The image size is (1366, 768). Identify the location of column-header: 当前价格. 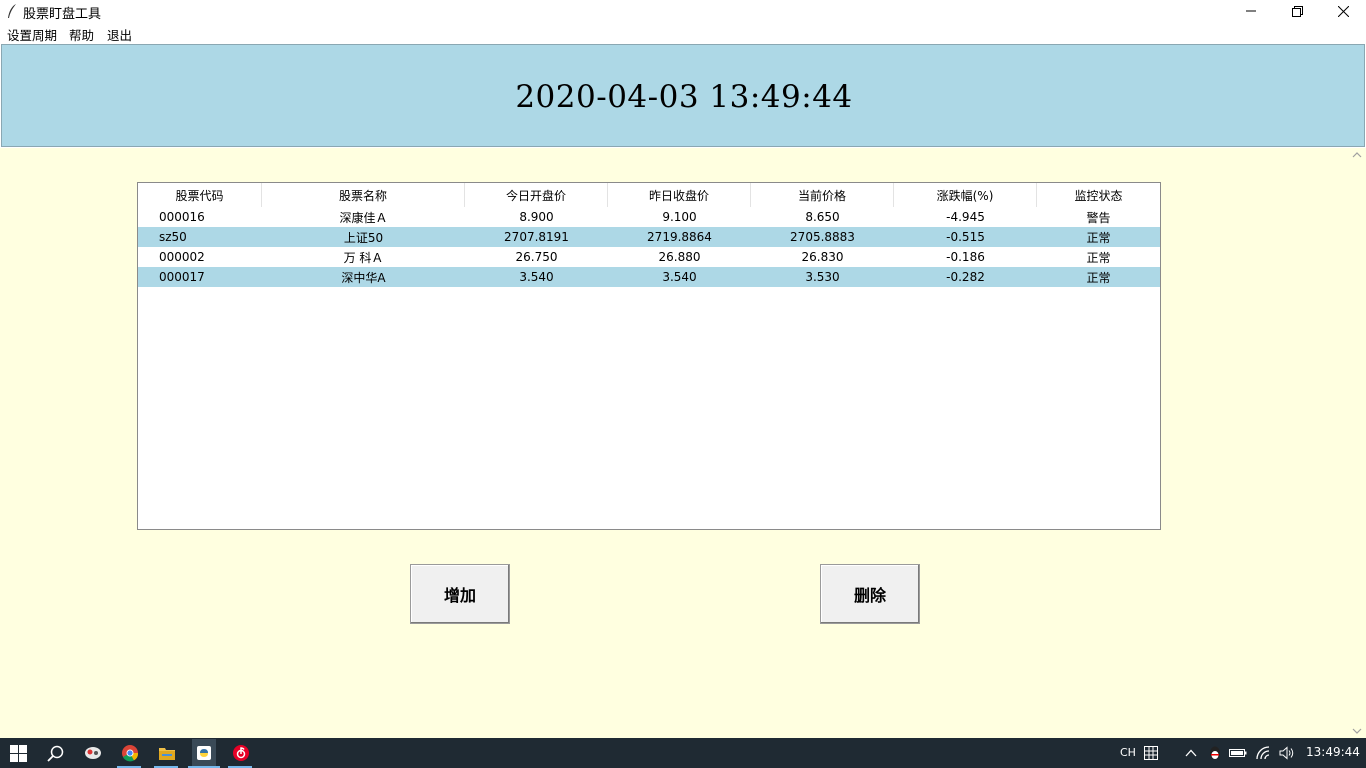
(822, 195).